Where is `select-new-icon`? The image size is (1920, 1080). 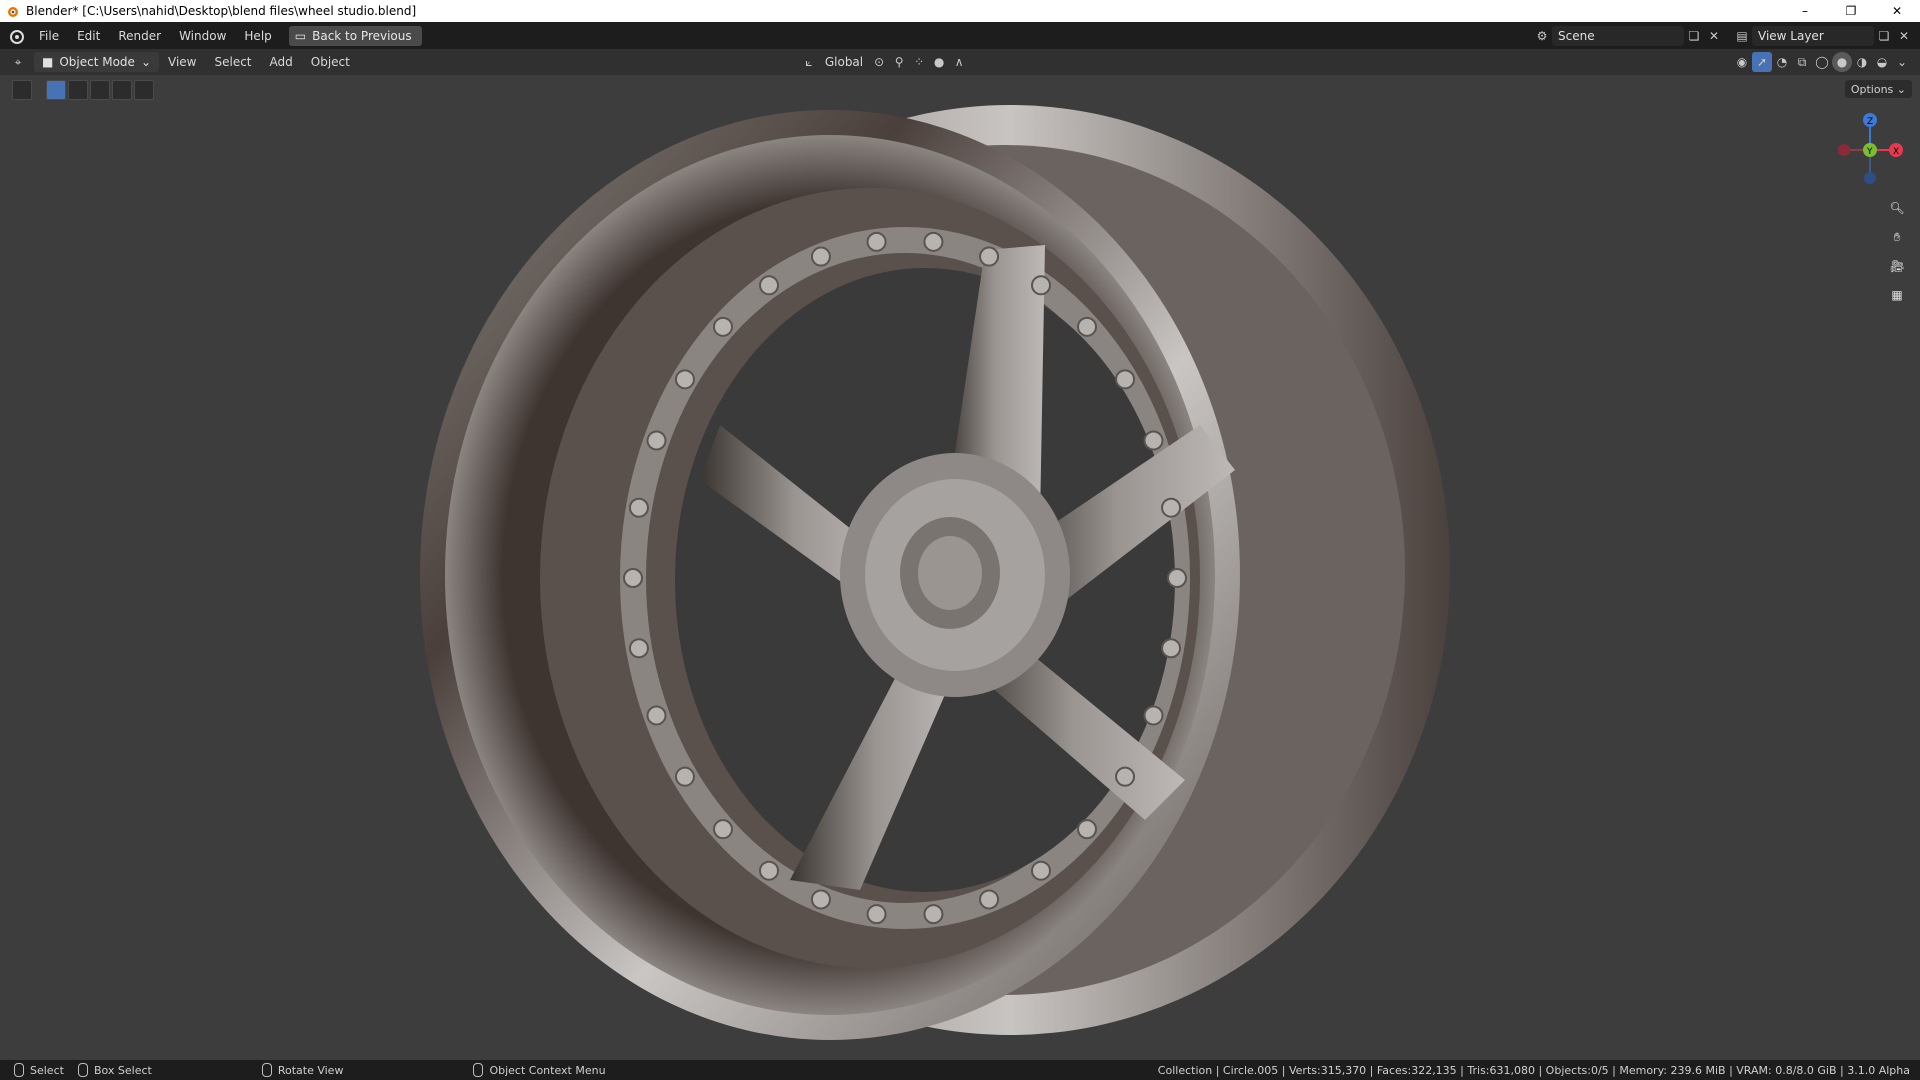 select-new-icon is located at coordinates (56, 90).